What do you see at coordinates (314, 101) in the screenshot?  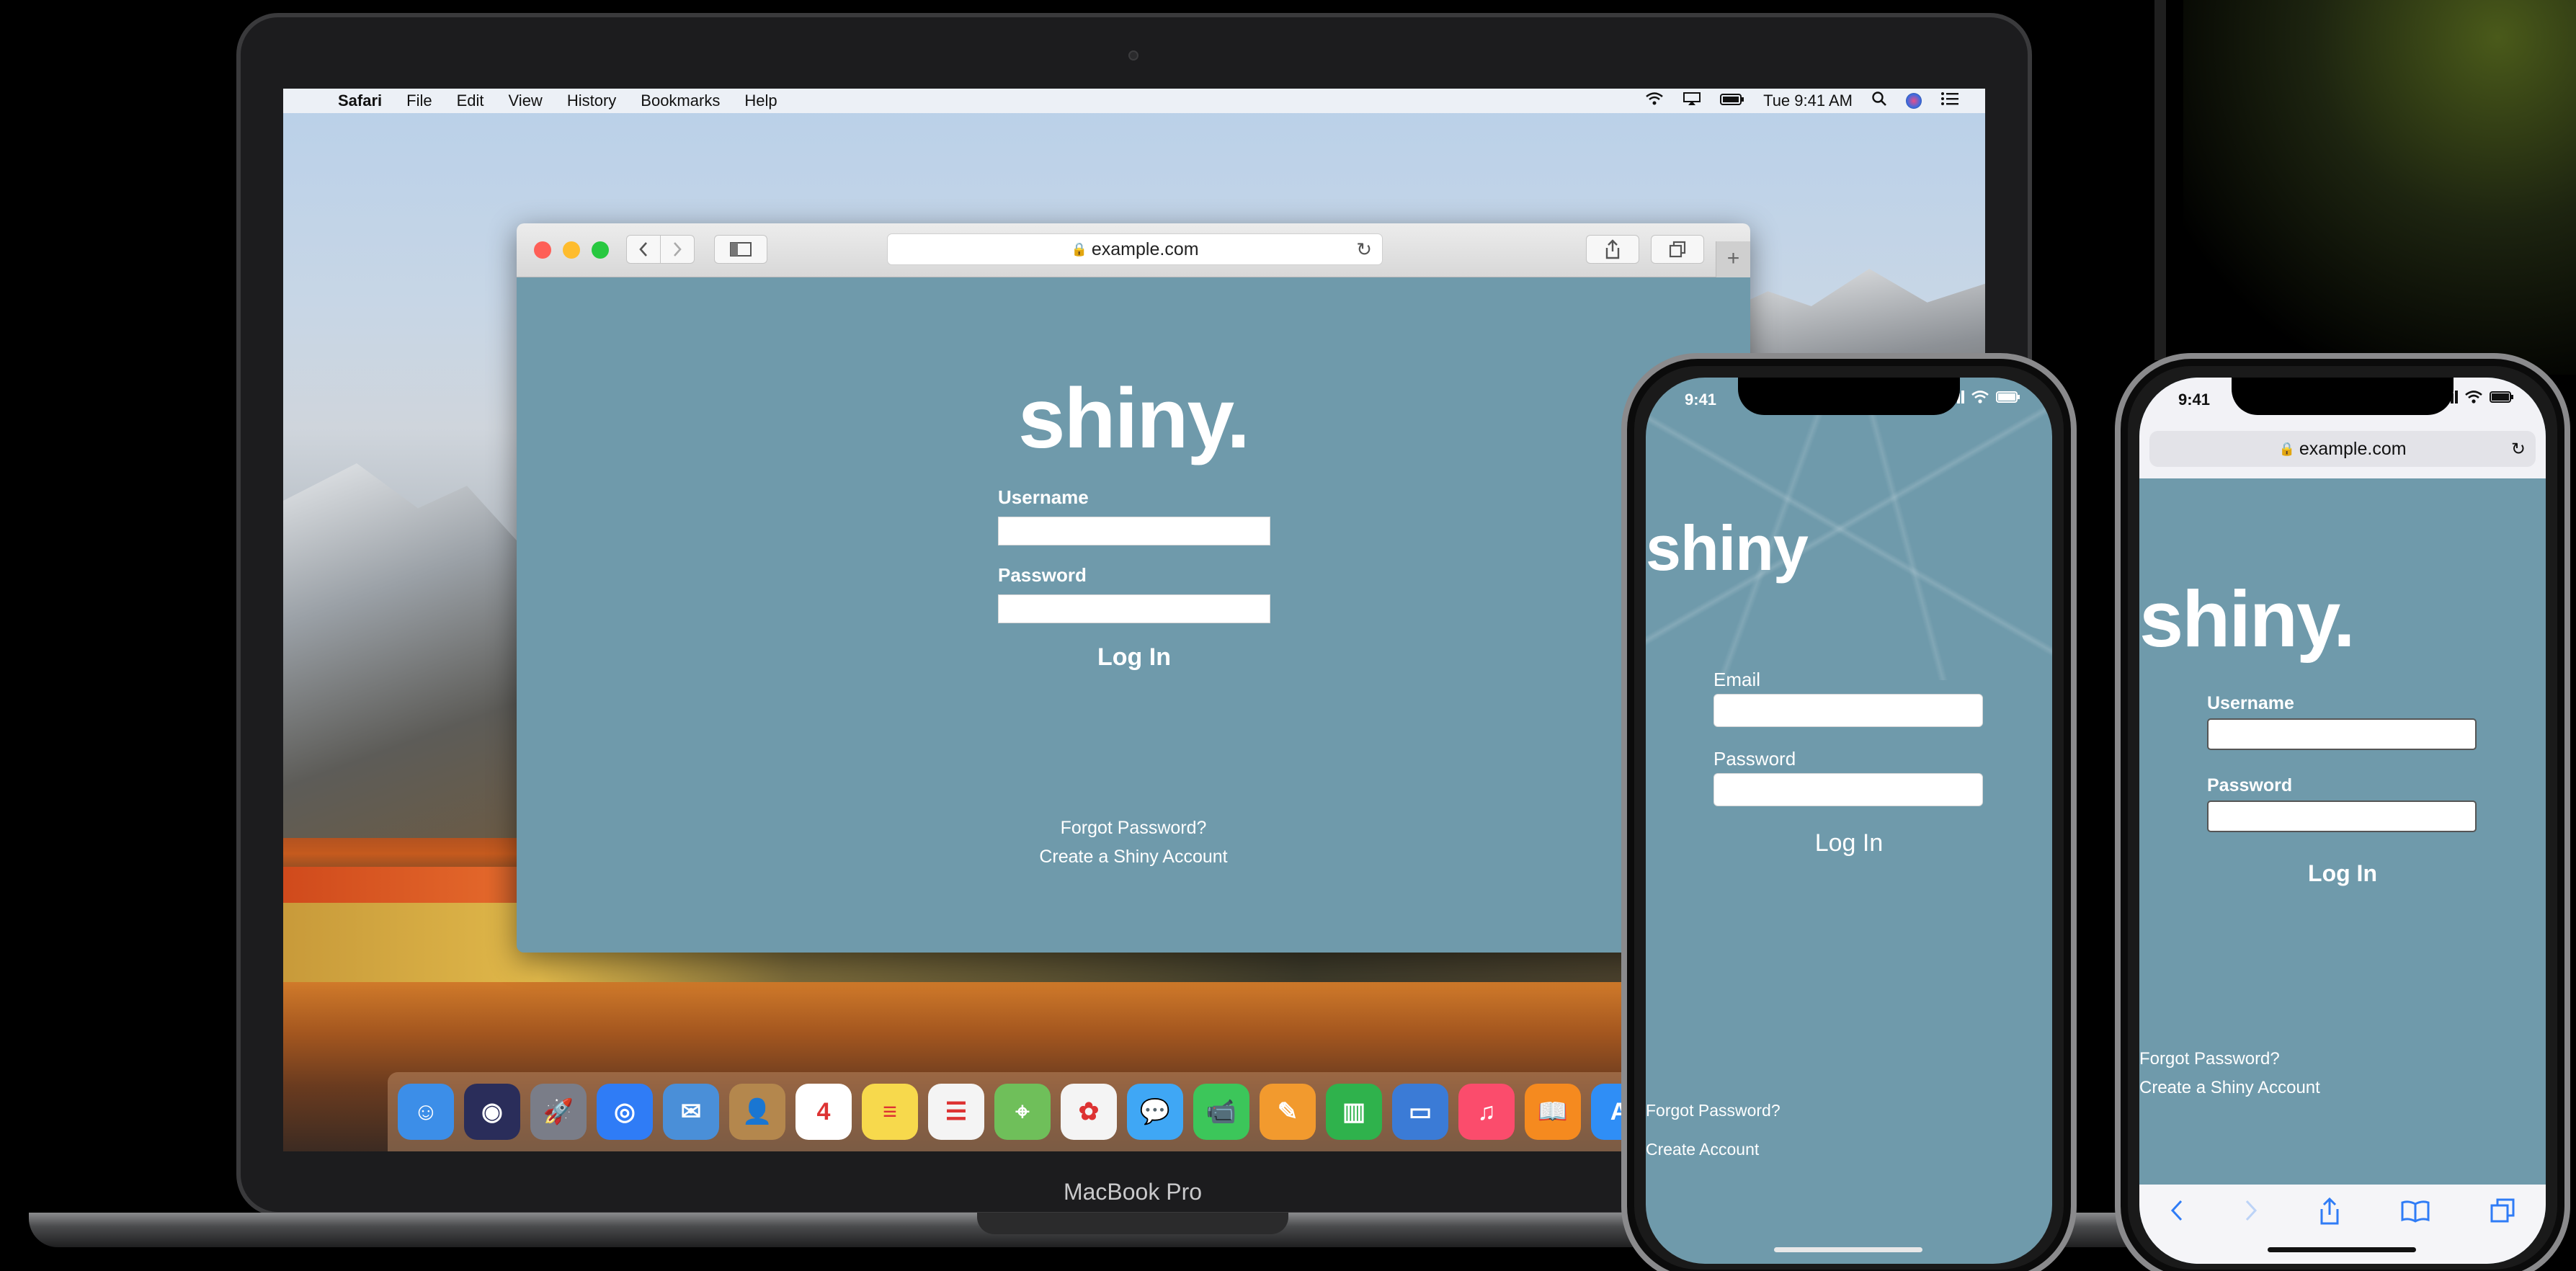 I see `apple-menu-icon` at bounding box center [314, 101].